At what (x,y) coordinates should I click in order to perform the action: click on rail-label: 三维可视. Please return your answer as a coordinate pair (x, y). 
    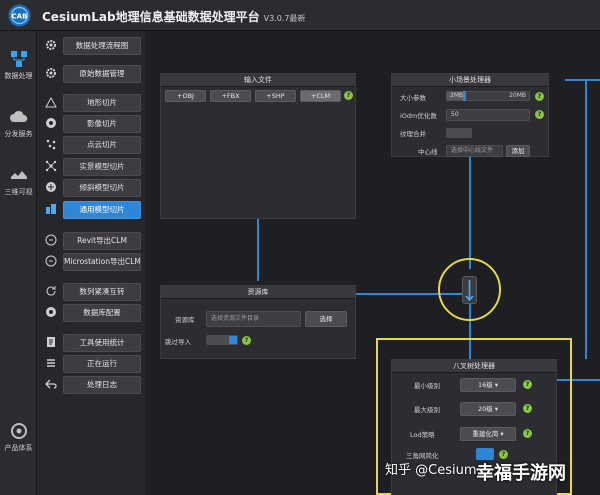
    Looking at the image, I should click on (18, 192).